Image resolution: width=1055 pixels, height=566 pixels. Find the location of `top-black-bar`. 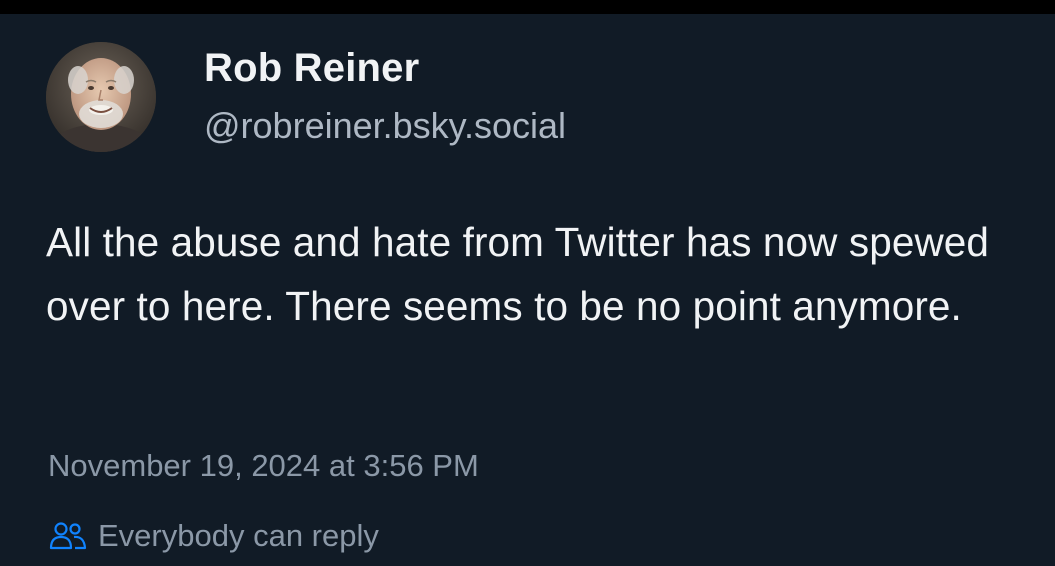

top-black-bar is located at coordinates (527, 7).